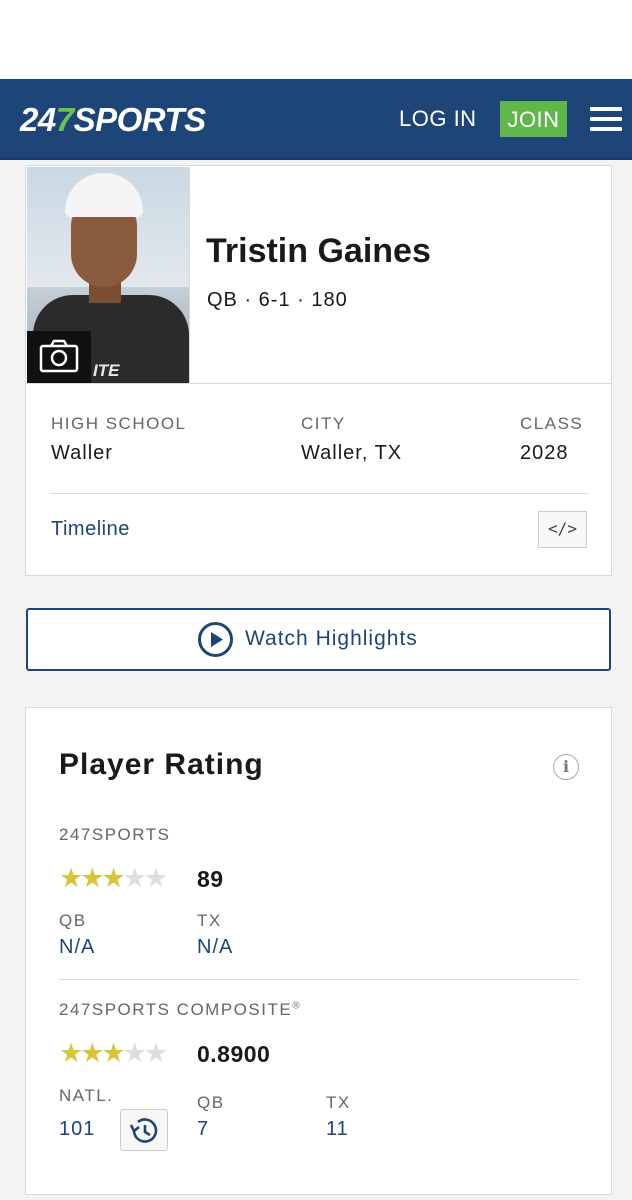 This screenshot has width=632, height=1200. What do you see at coordinates (215, 947) in the screenshot?
I see `state-rank-value: N/A` at bounding box center [215, 947].